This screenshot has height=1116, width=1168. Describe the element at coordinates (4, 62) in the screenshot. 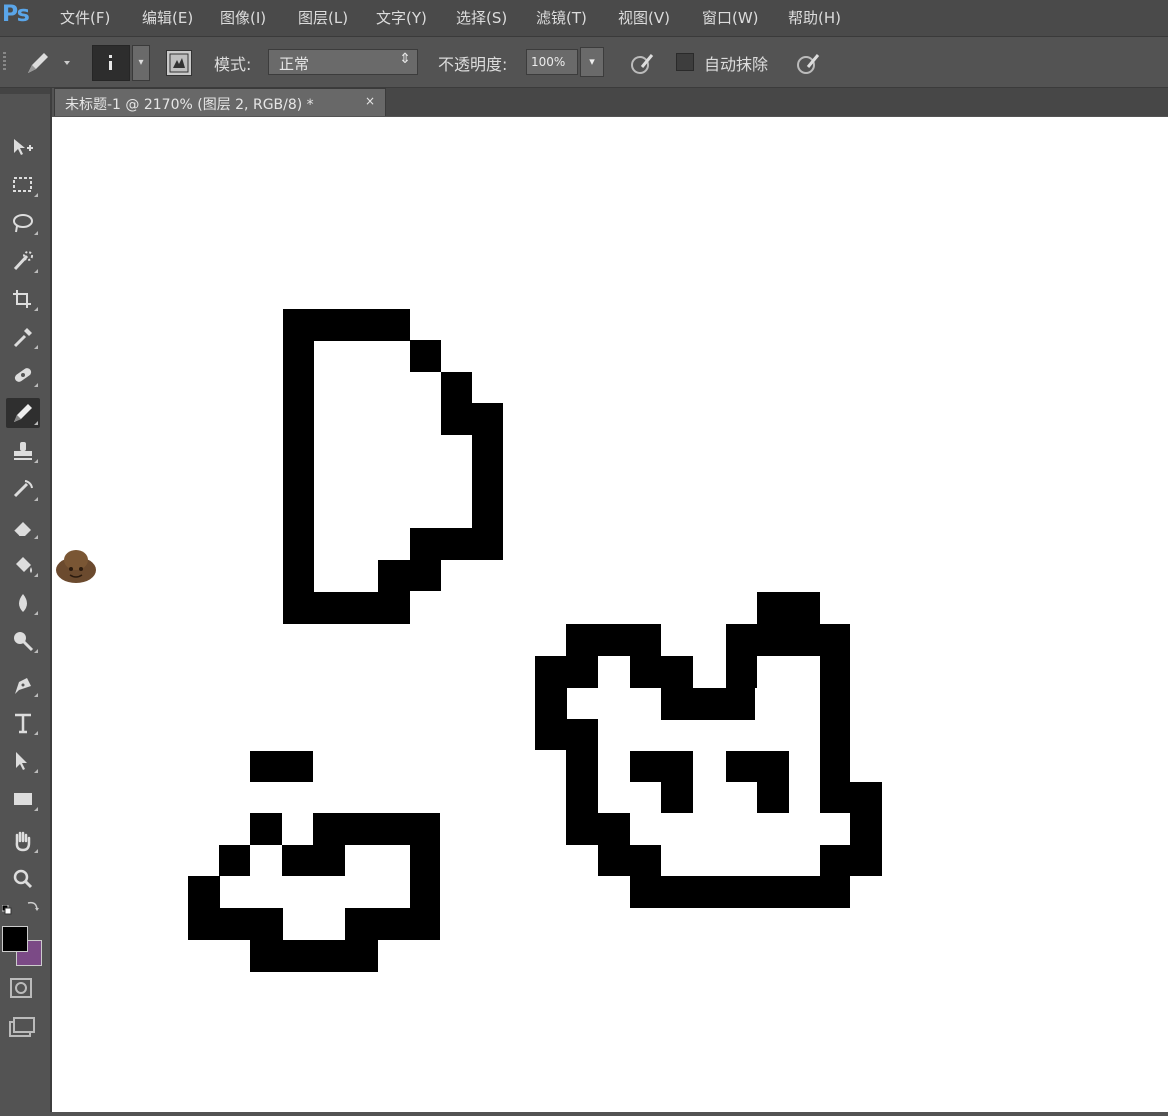

I see `options-bar-grip` at that location.